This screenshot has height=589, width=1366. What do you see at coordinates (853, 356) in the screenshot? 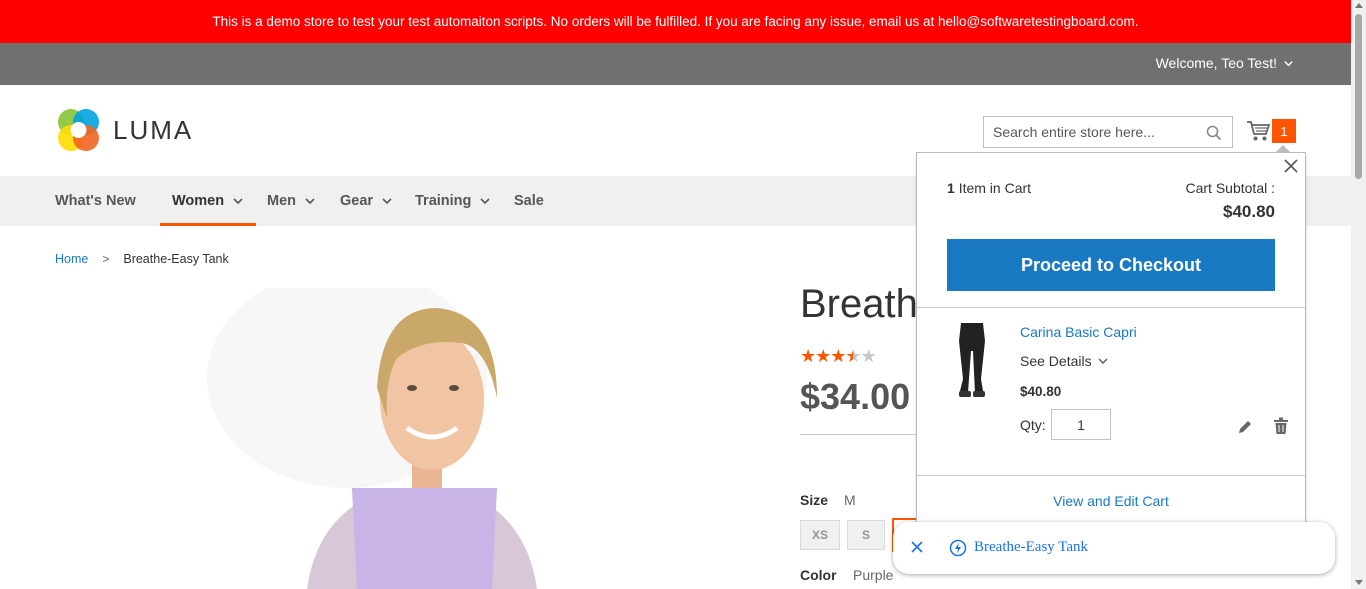
I see `star-half-icon: ★` at bounding box center [853, 356].